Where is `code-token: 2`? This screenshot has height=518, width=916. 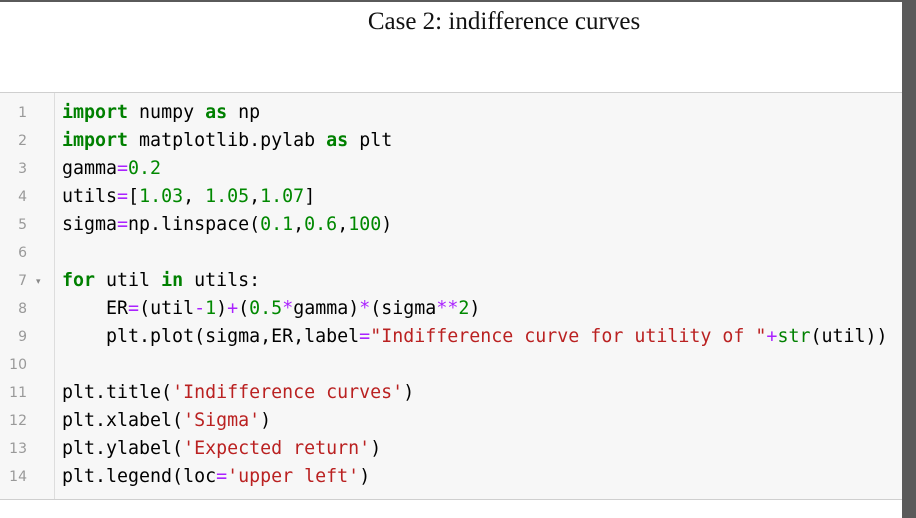
code-token: 2 is located at coordinates (464, 308).